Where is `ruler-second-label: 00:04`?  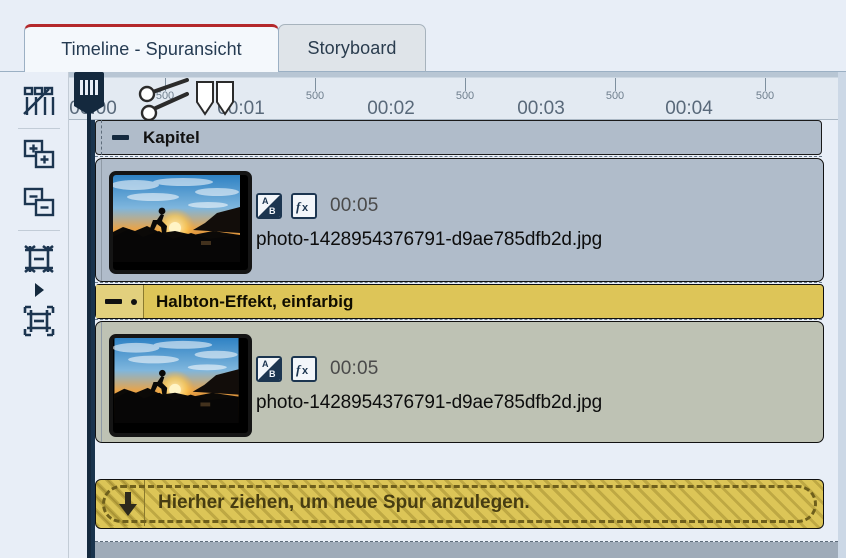 ruler-second-label: 00:04 is located at coordinates (689, 108).